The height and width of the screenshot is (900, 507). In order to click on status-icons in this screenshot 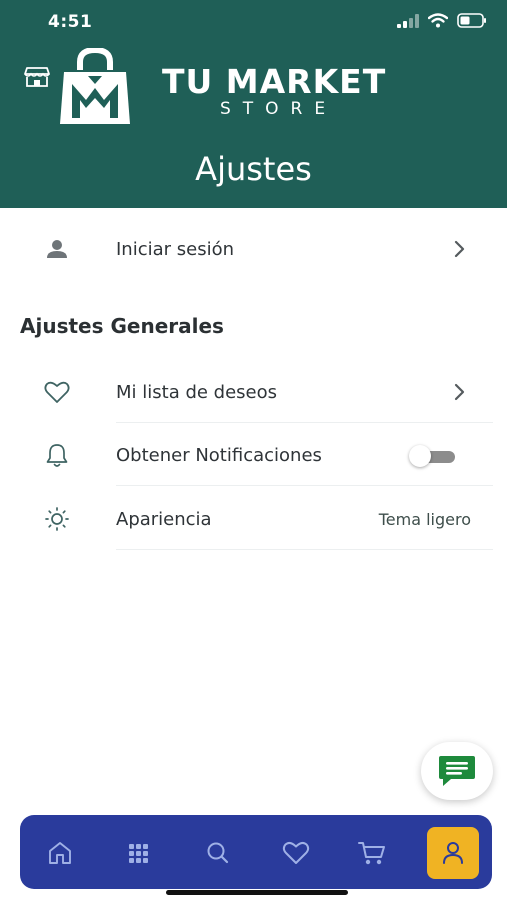, I will do `click(442, 20)`.